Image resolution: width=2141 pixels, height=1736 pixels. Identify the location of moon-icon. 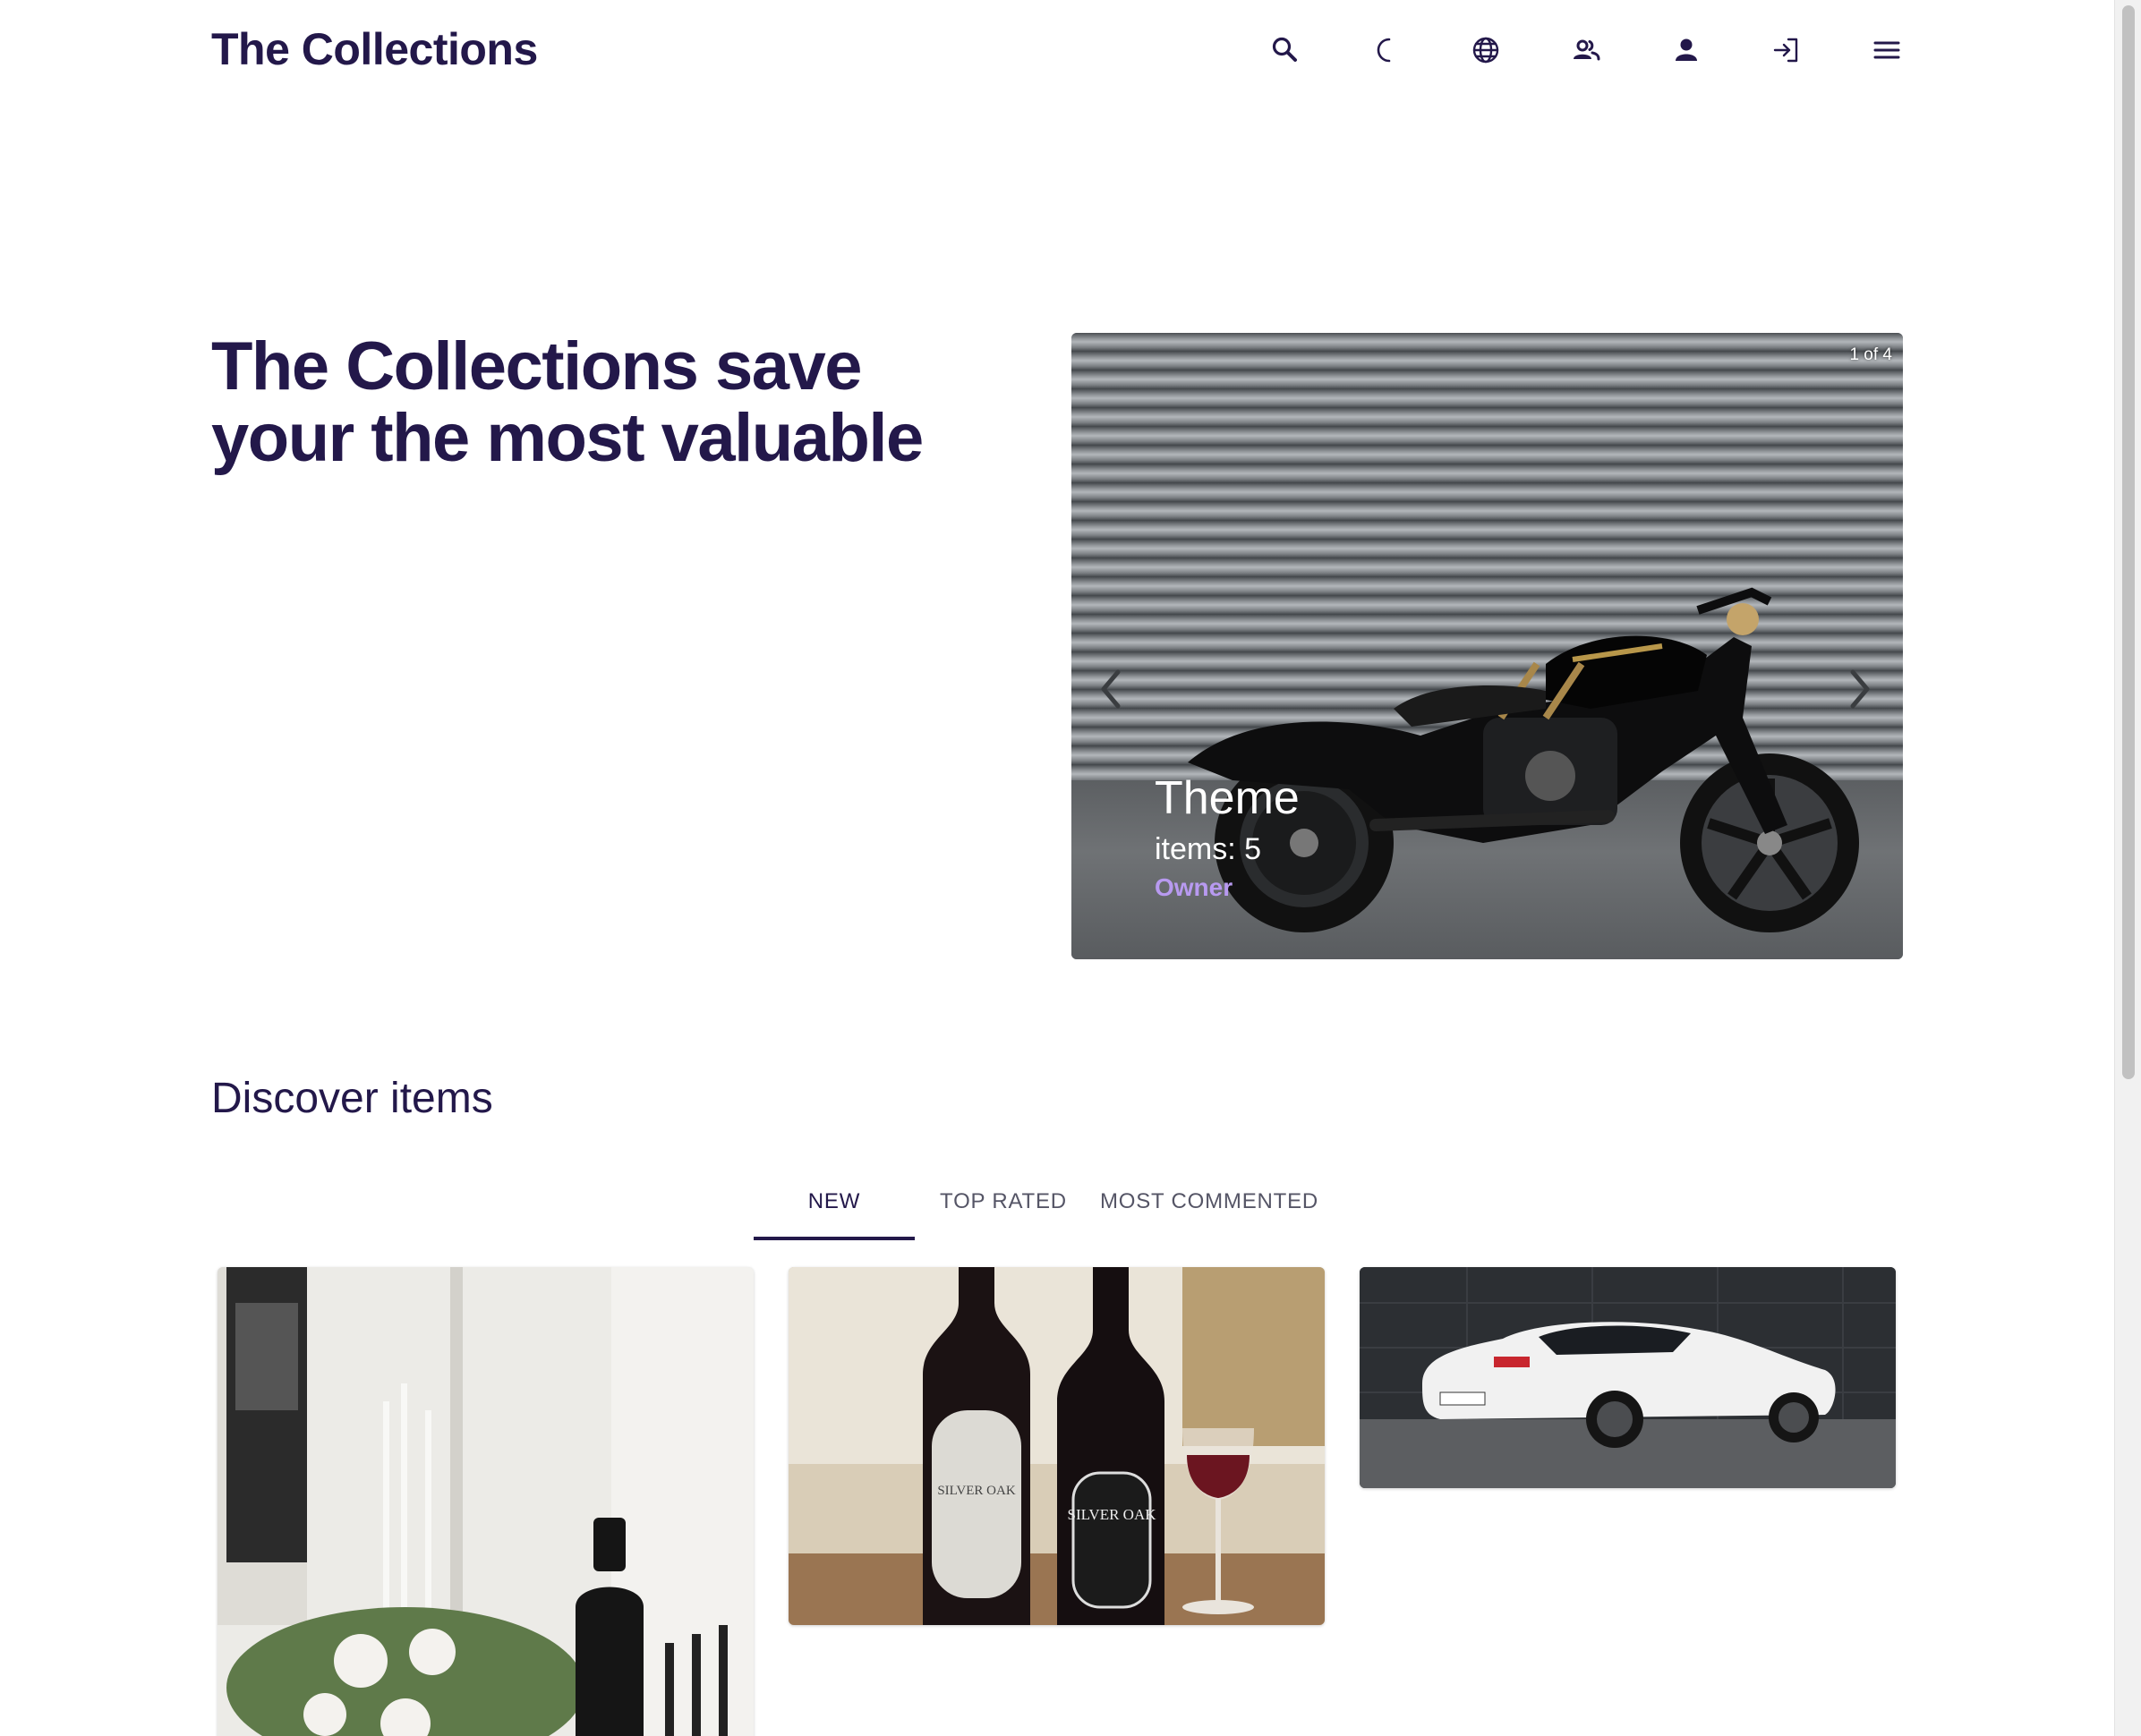
(1384, 51).